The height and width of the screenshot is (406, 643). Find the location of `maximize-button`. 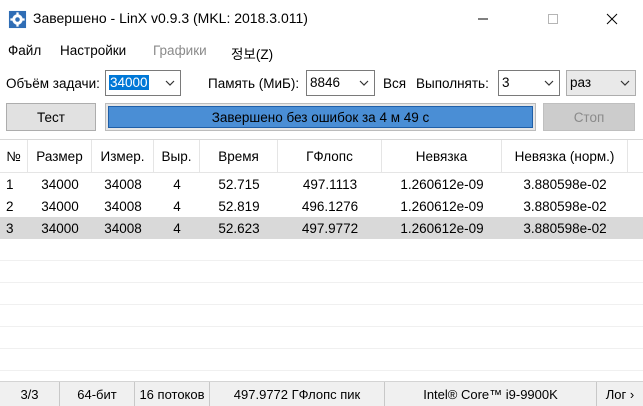

maximize-button is located at coordinates (553, 19).